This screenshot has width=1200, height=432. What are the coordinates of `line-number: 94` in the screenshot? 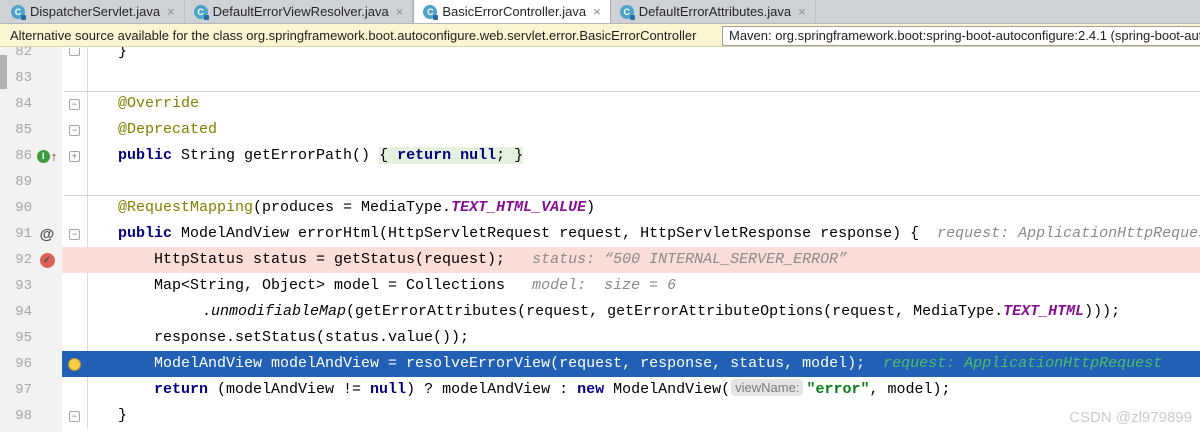 It's located at (23, 312).